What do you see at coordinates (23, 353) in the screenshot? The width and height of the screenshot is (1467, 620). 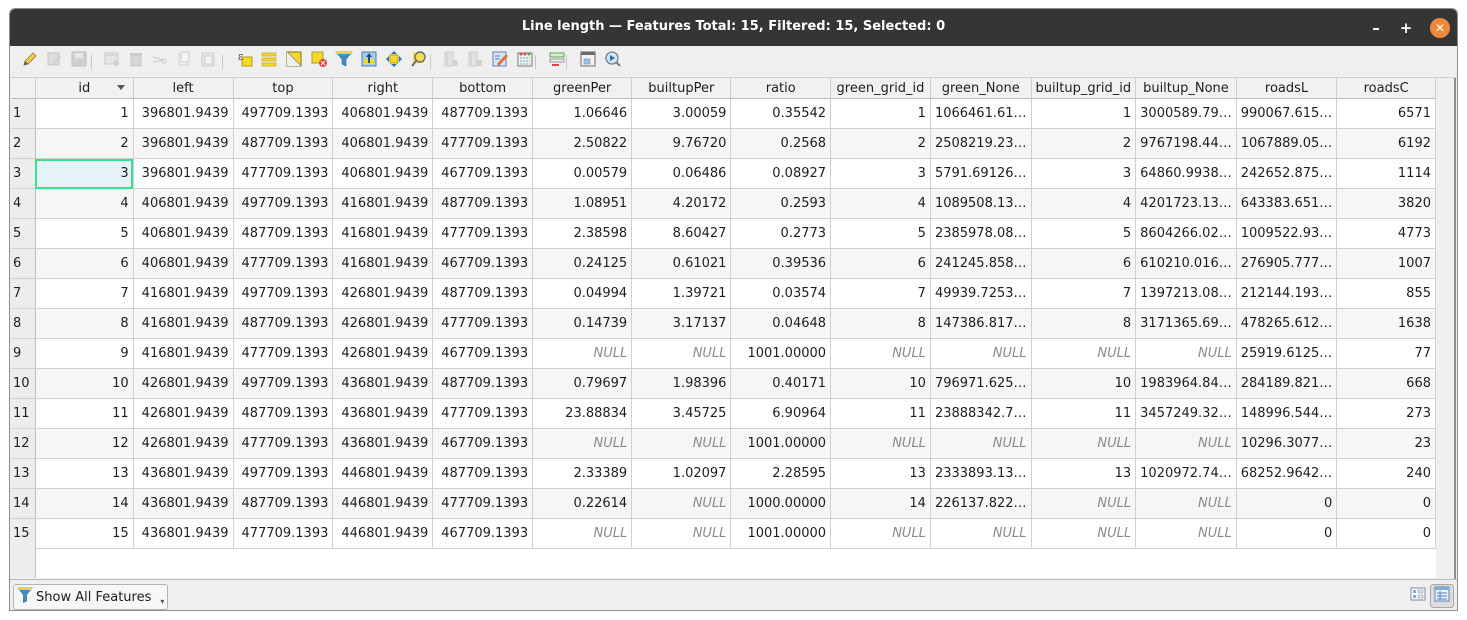 I see `row-header: 9` at bounding box center [23, 353].